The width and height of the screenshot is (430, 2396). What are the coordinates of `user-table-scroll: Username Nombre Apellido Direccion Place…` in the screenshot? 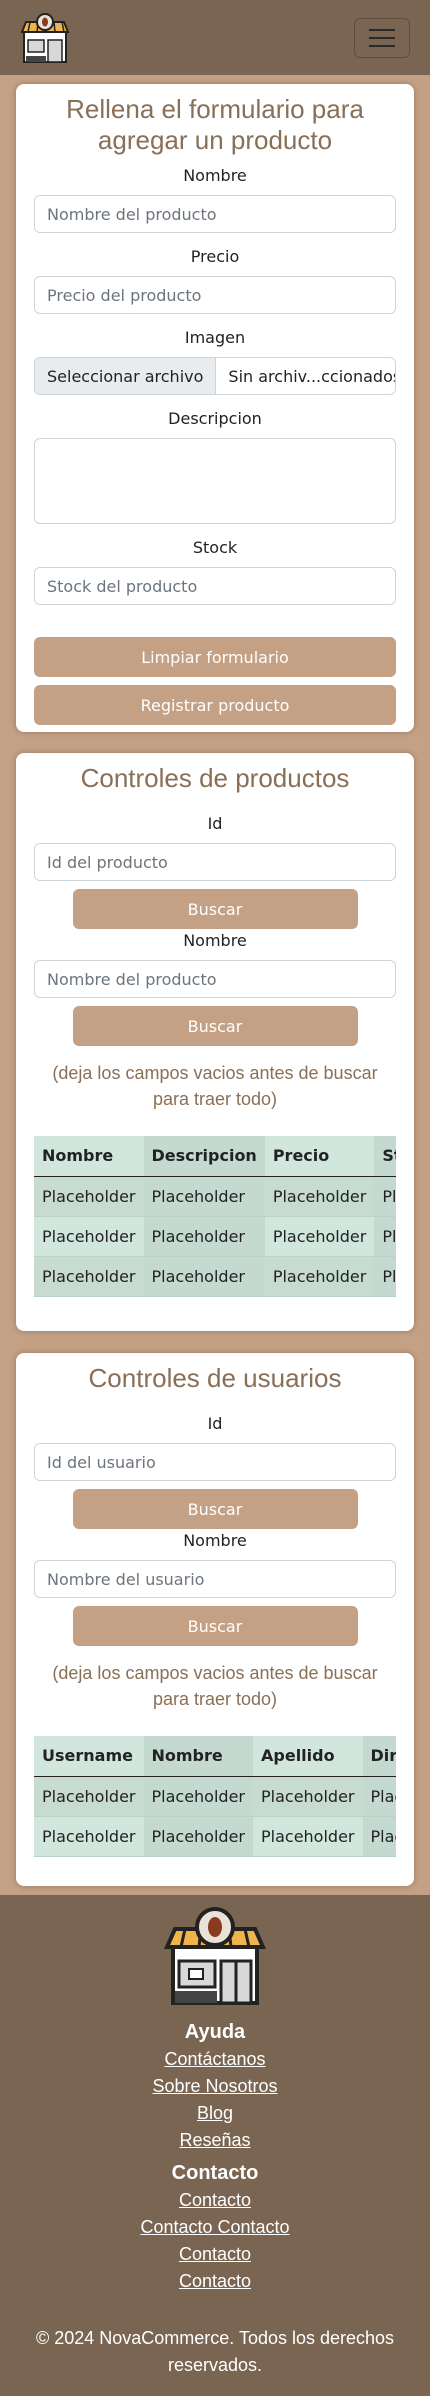 It's located at (215, 1796).